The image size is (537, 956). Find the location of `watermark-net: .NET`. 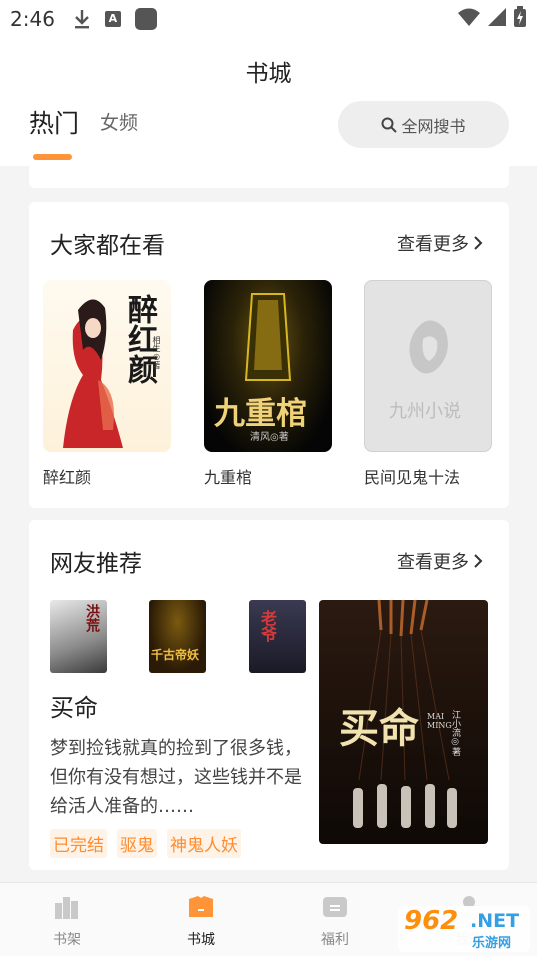

watermark-net: .NET is located at coordinates (495, 921).